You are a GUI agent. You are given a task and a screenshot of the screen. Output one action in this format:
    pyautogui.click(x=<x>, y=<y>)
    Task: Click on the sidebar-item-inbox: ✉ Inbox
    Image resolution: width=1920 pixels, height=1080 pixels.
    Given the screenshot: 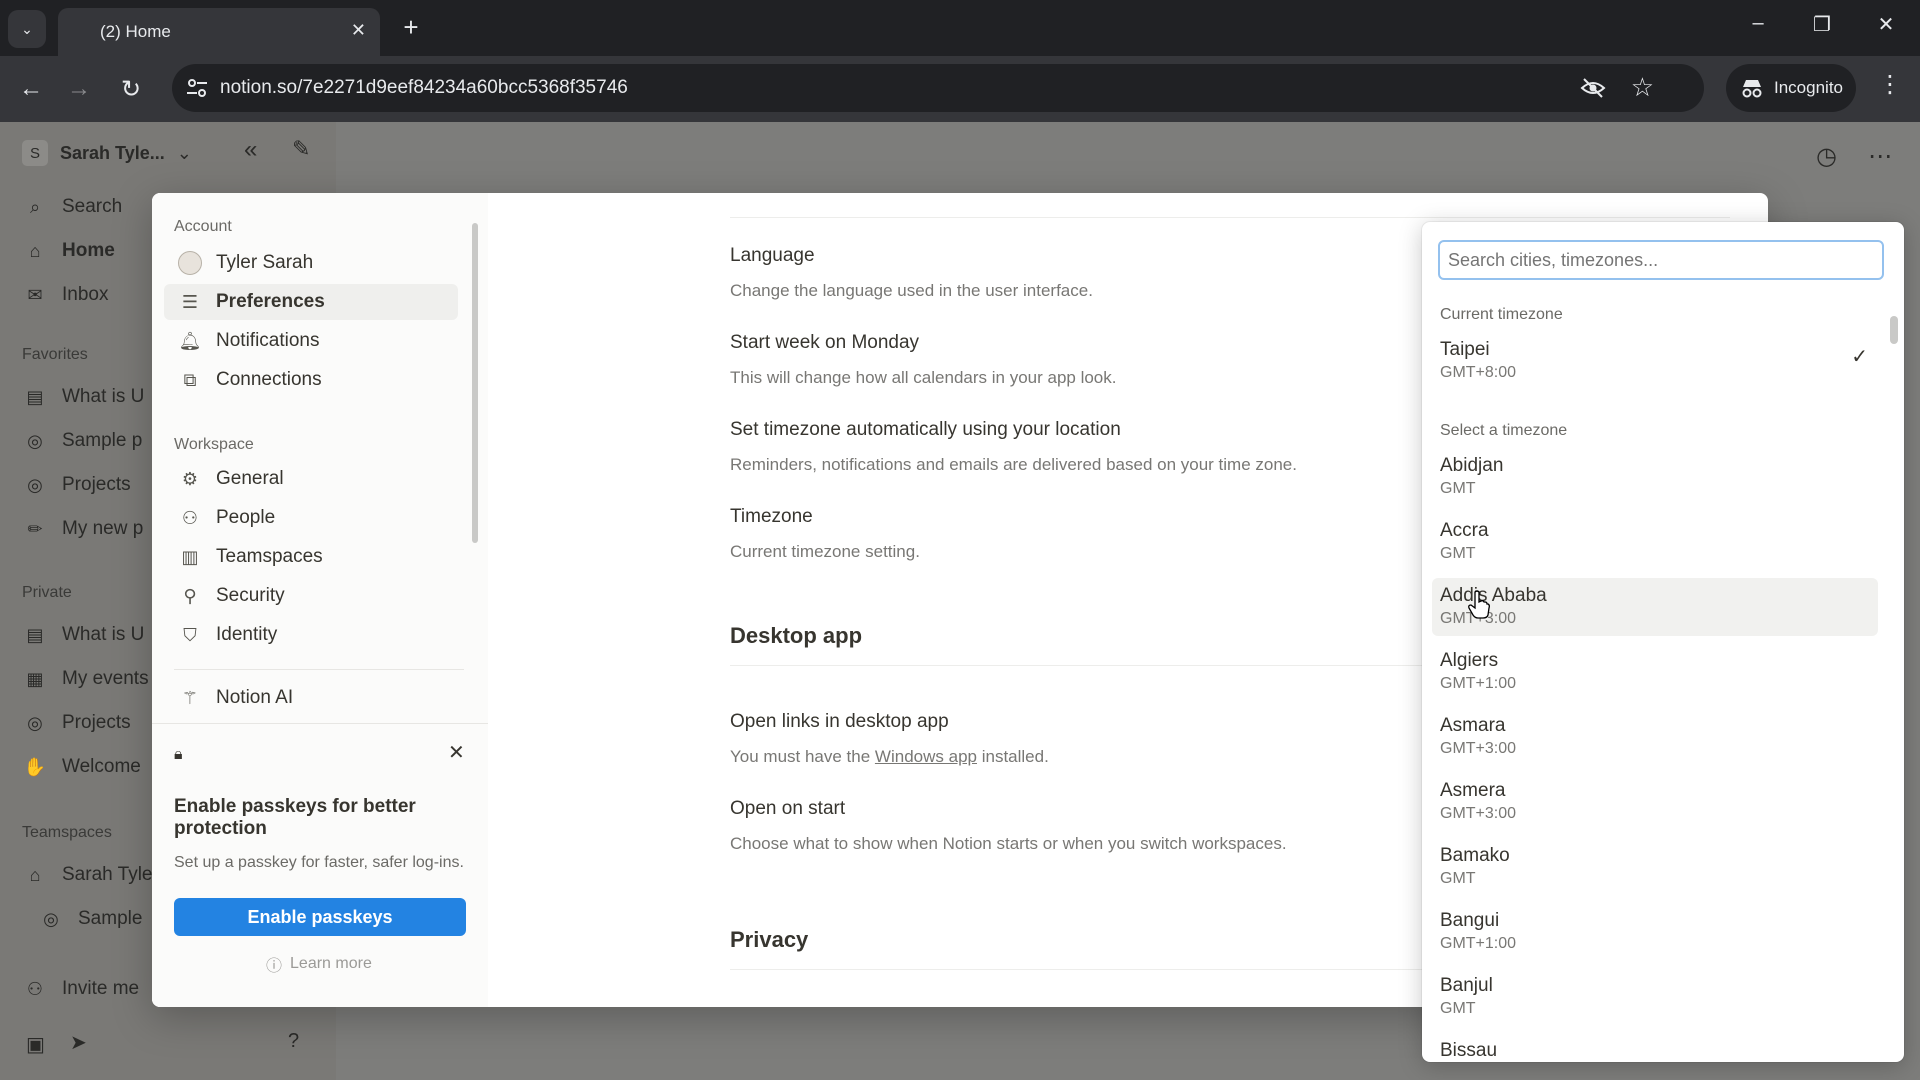 What is the action you would take?
    pyautogui.click(x=66, y=295)
    